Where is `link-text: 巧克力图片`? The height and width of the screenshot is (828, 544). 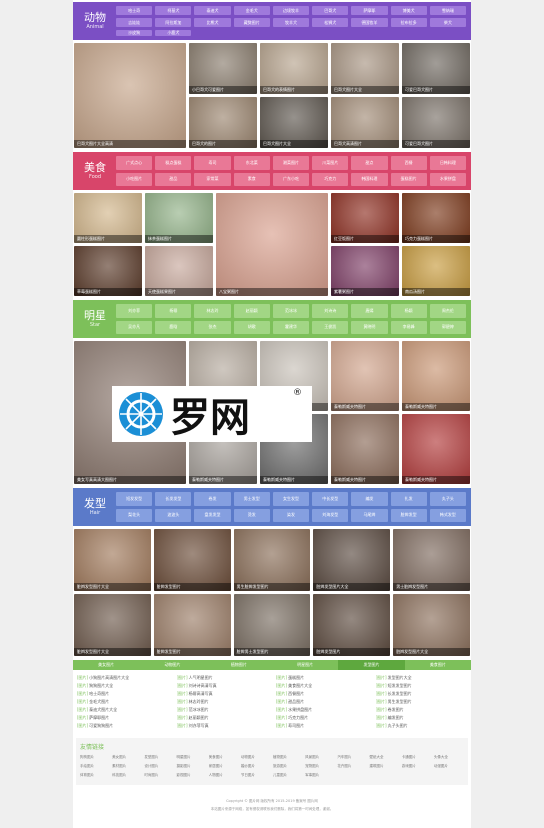 link-text: 巧克力图片 is located at coordinates (298, 717).